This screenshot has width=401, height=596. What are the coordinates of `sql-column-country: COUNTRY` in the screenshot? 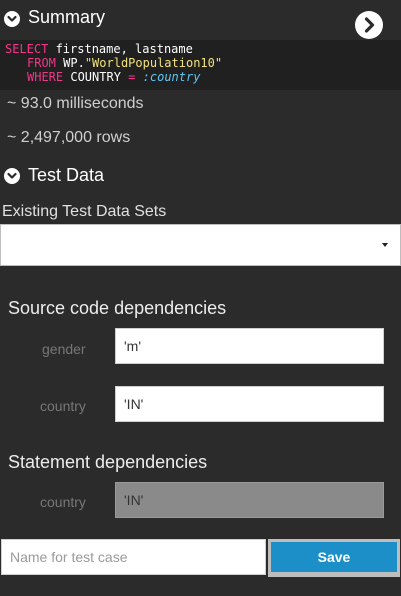 It's located at (95, 77).